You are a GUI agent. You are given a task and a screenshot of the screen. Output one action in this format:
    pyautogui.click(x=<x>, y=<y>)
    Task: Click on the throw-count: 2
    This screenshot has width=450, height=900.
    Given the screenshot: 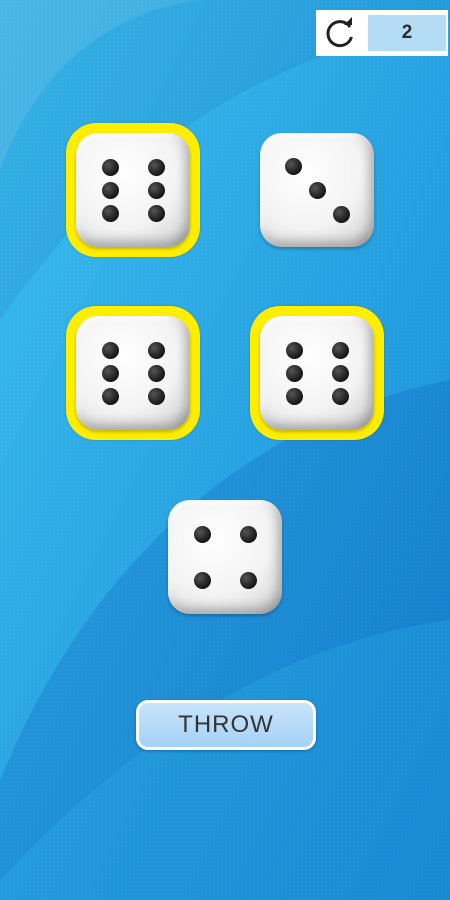 What is the action you would take?
    pyautogui.click(x=407, y=33)
    